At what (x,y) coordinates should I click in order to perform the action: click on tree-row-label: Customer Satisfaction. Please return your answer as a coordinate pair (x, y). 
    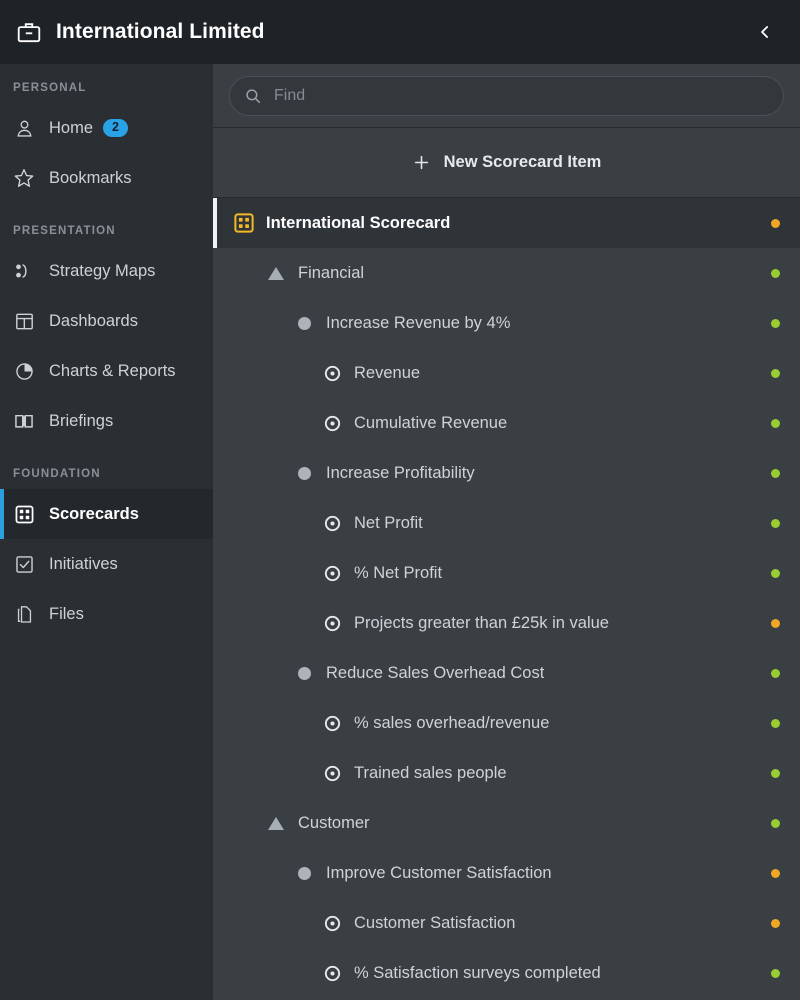
    Looking at the image, I should click on (435, 922).